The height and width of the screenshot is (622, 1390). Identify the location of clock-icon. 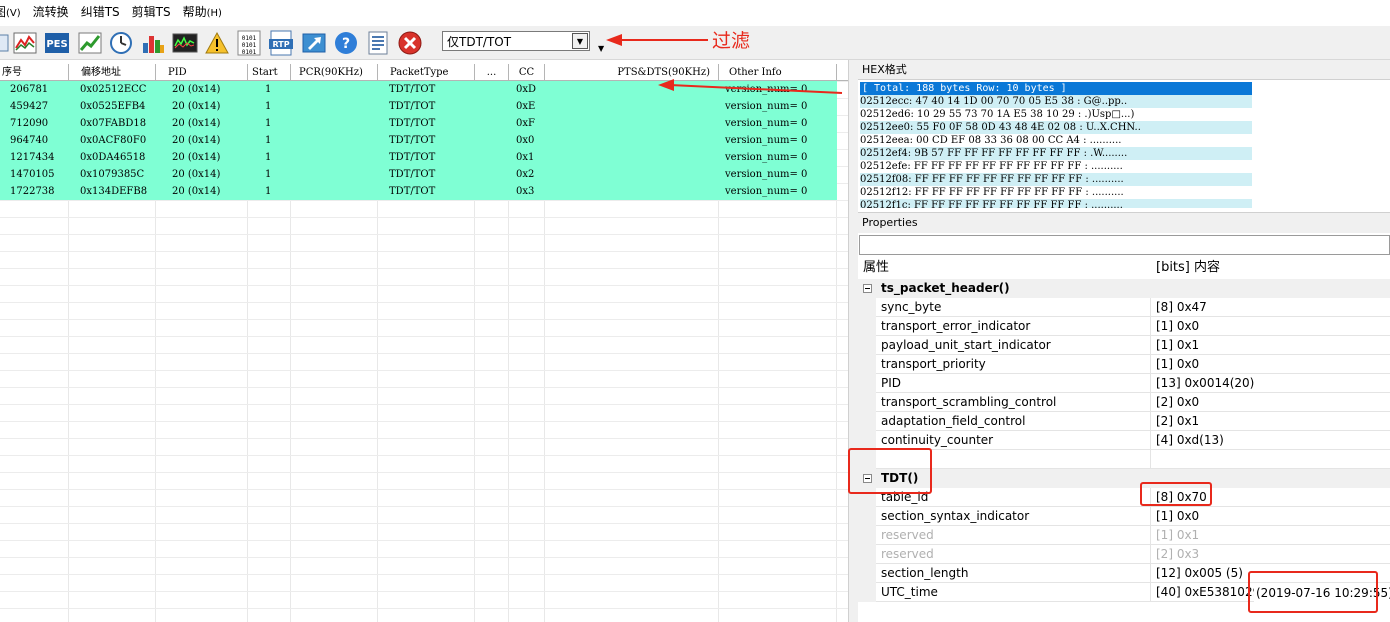
(121, 43).